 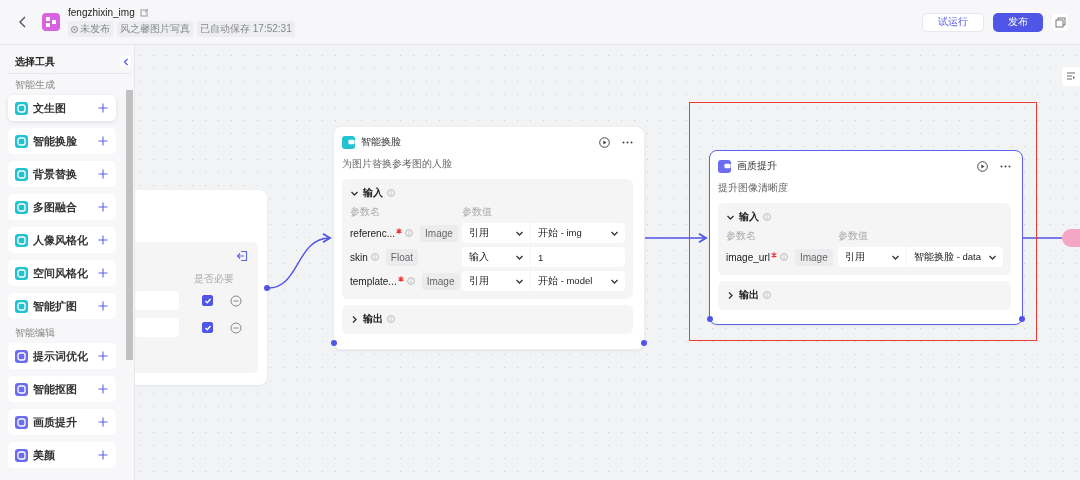 What do you see at coordinates (129, 225) in the screenshot?
I see `scrollbar` at bounding box center [129, 225].